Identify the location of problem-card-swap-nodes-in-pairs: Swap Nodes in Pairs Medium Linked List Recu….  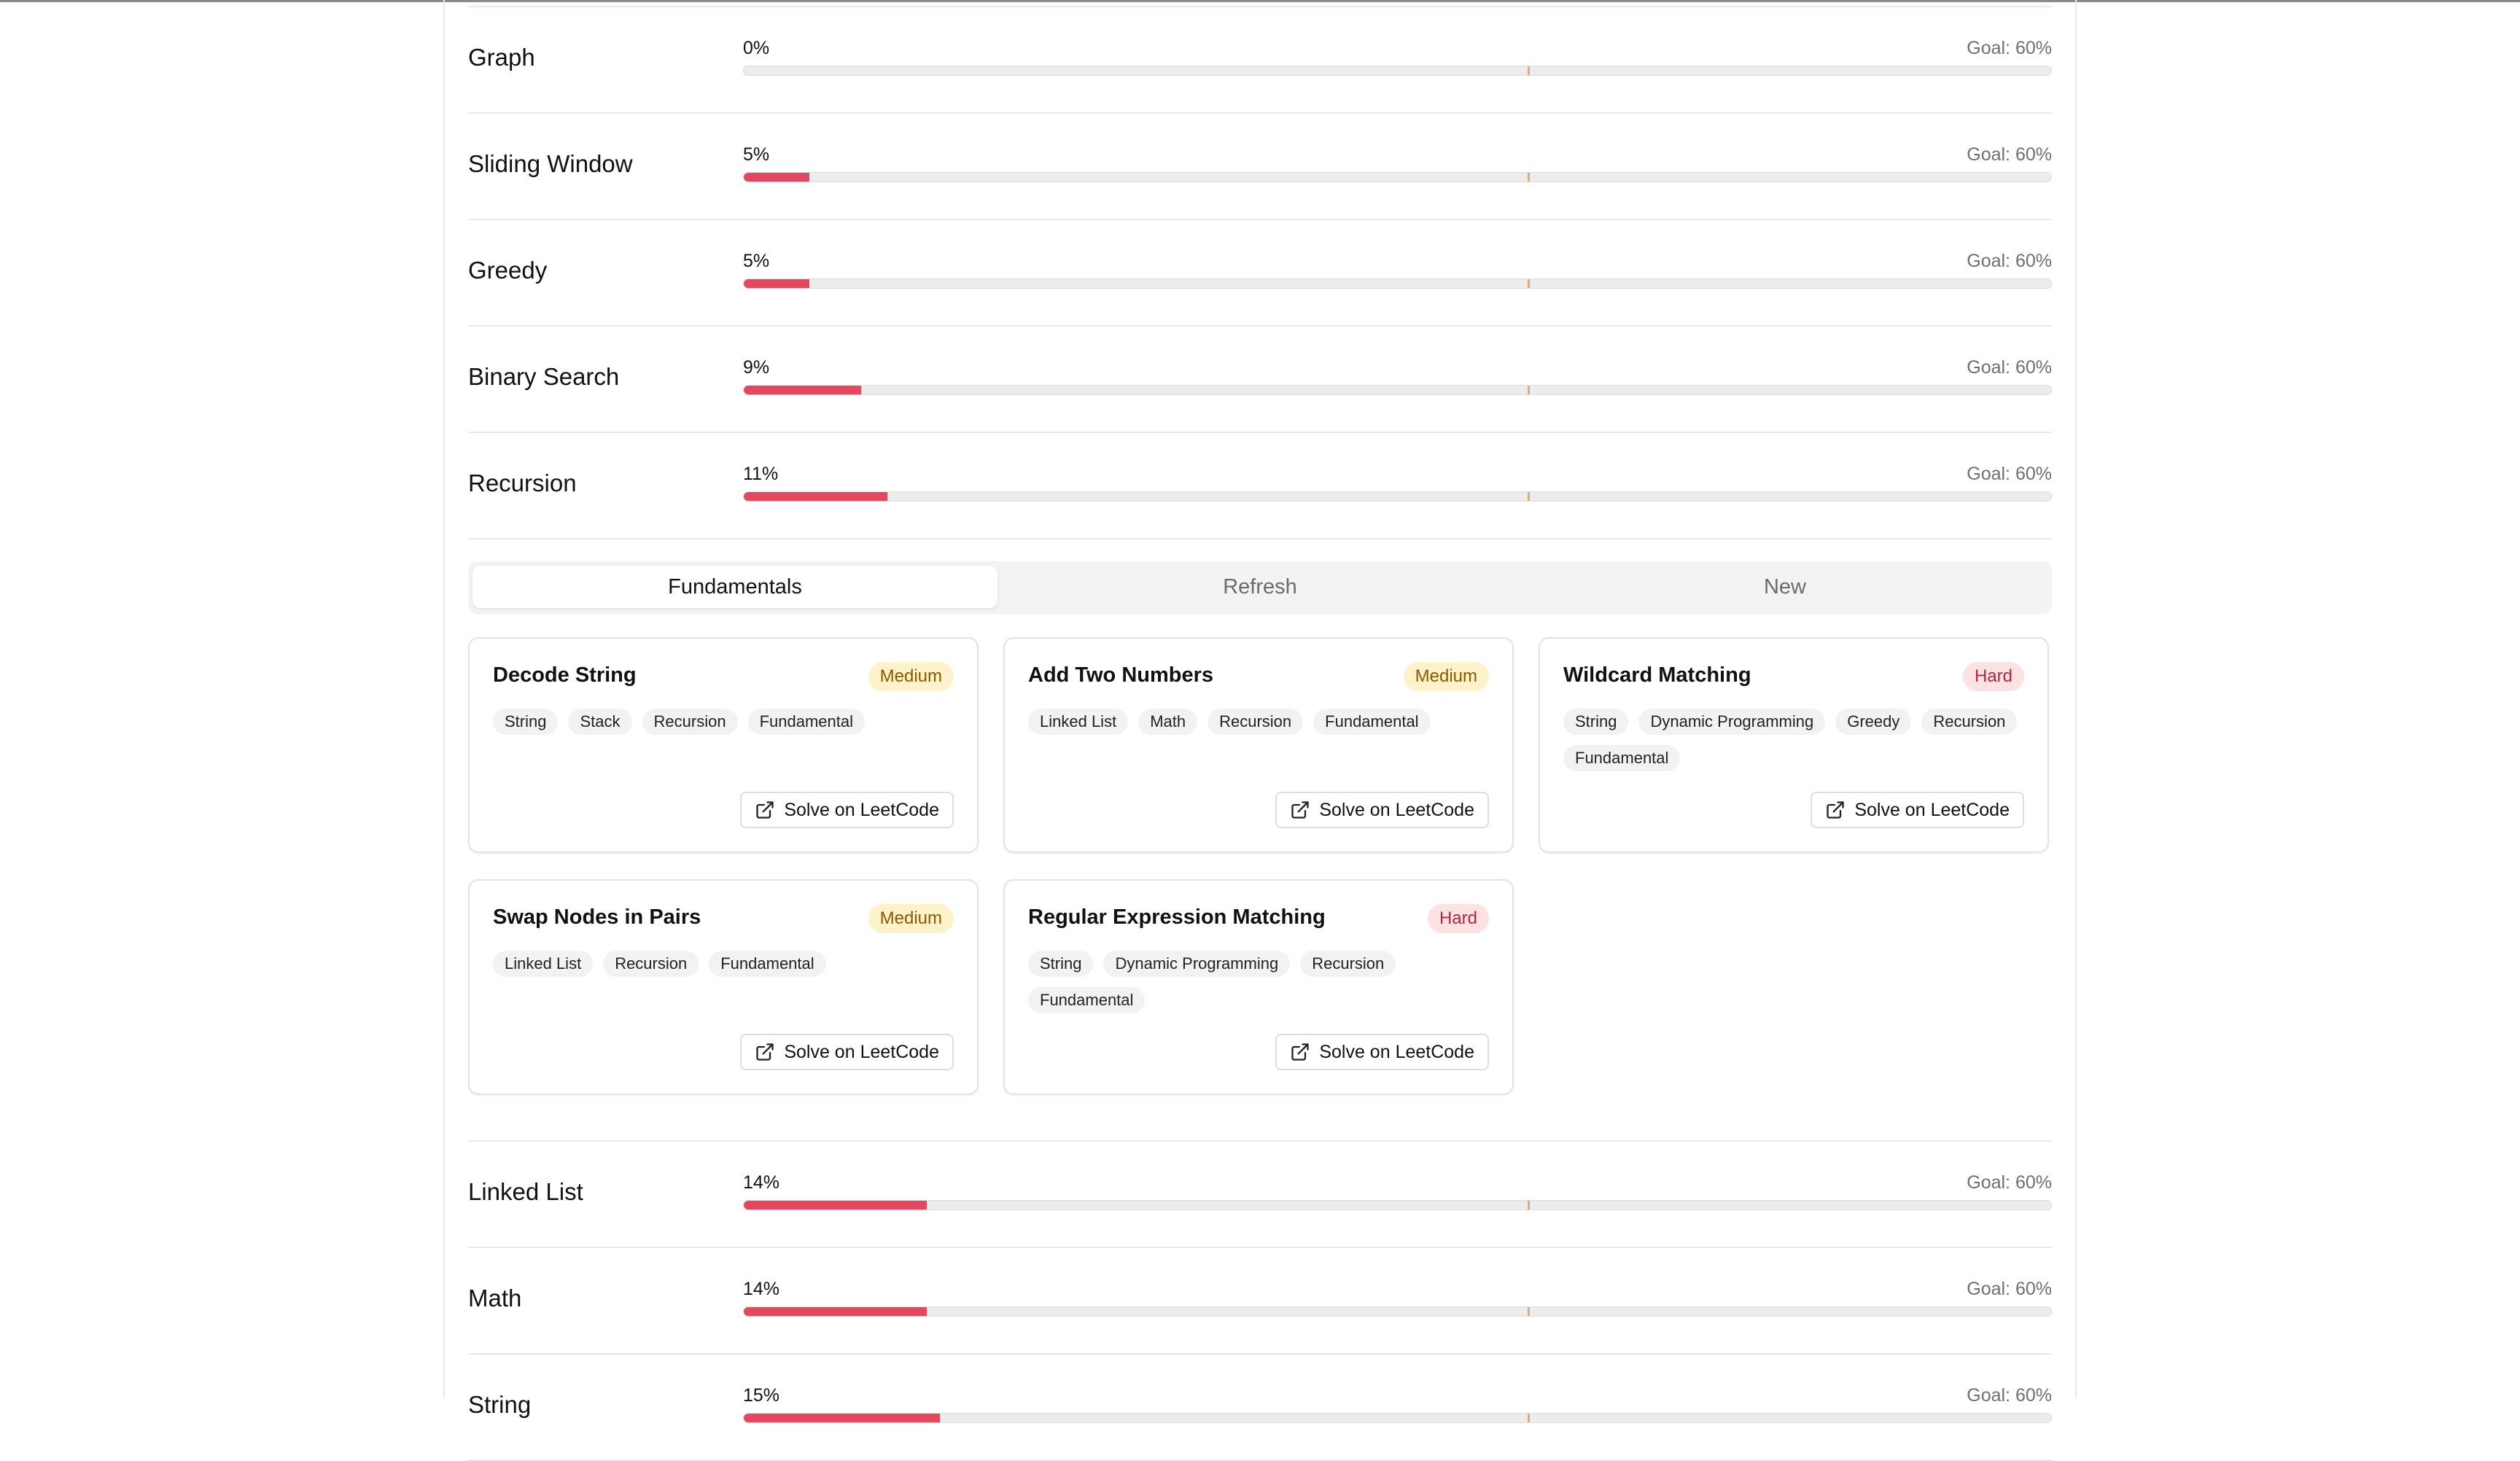
(723, 987).